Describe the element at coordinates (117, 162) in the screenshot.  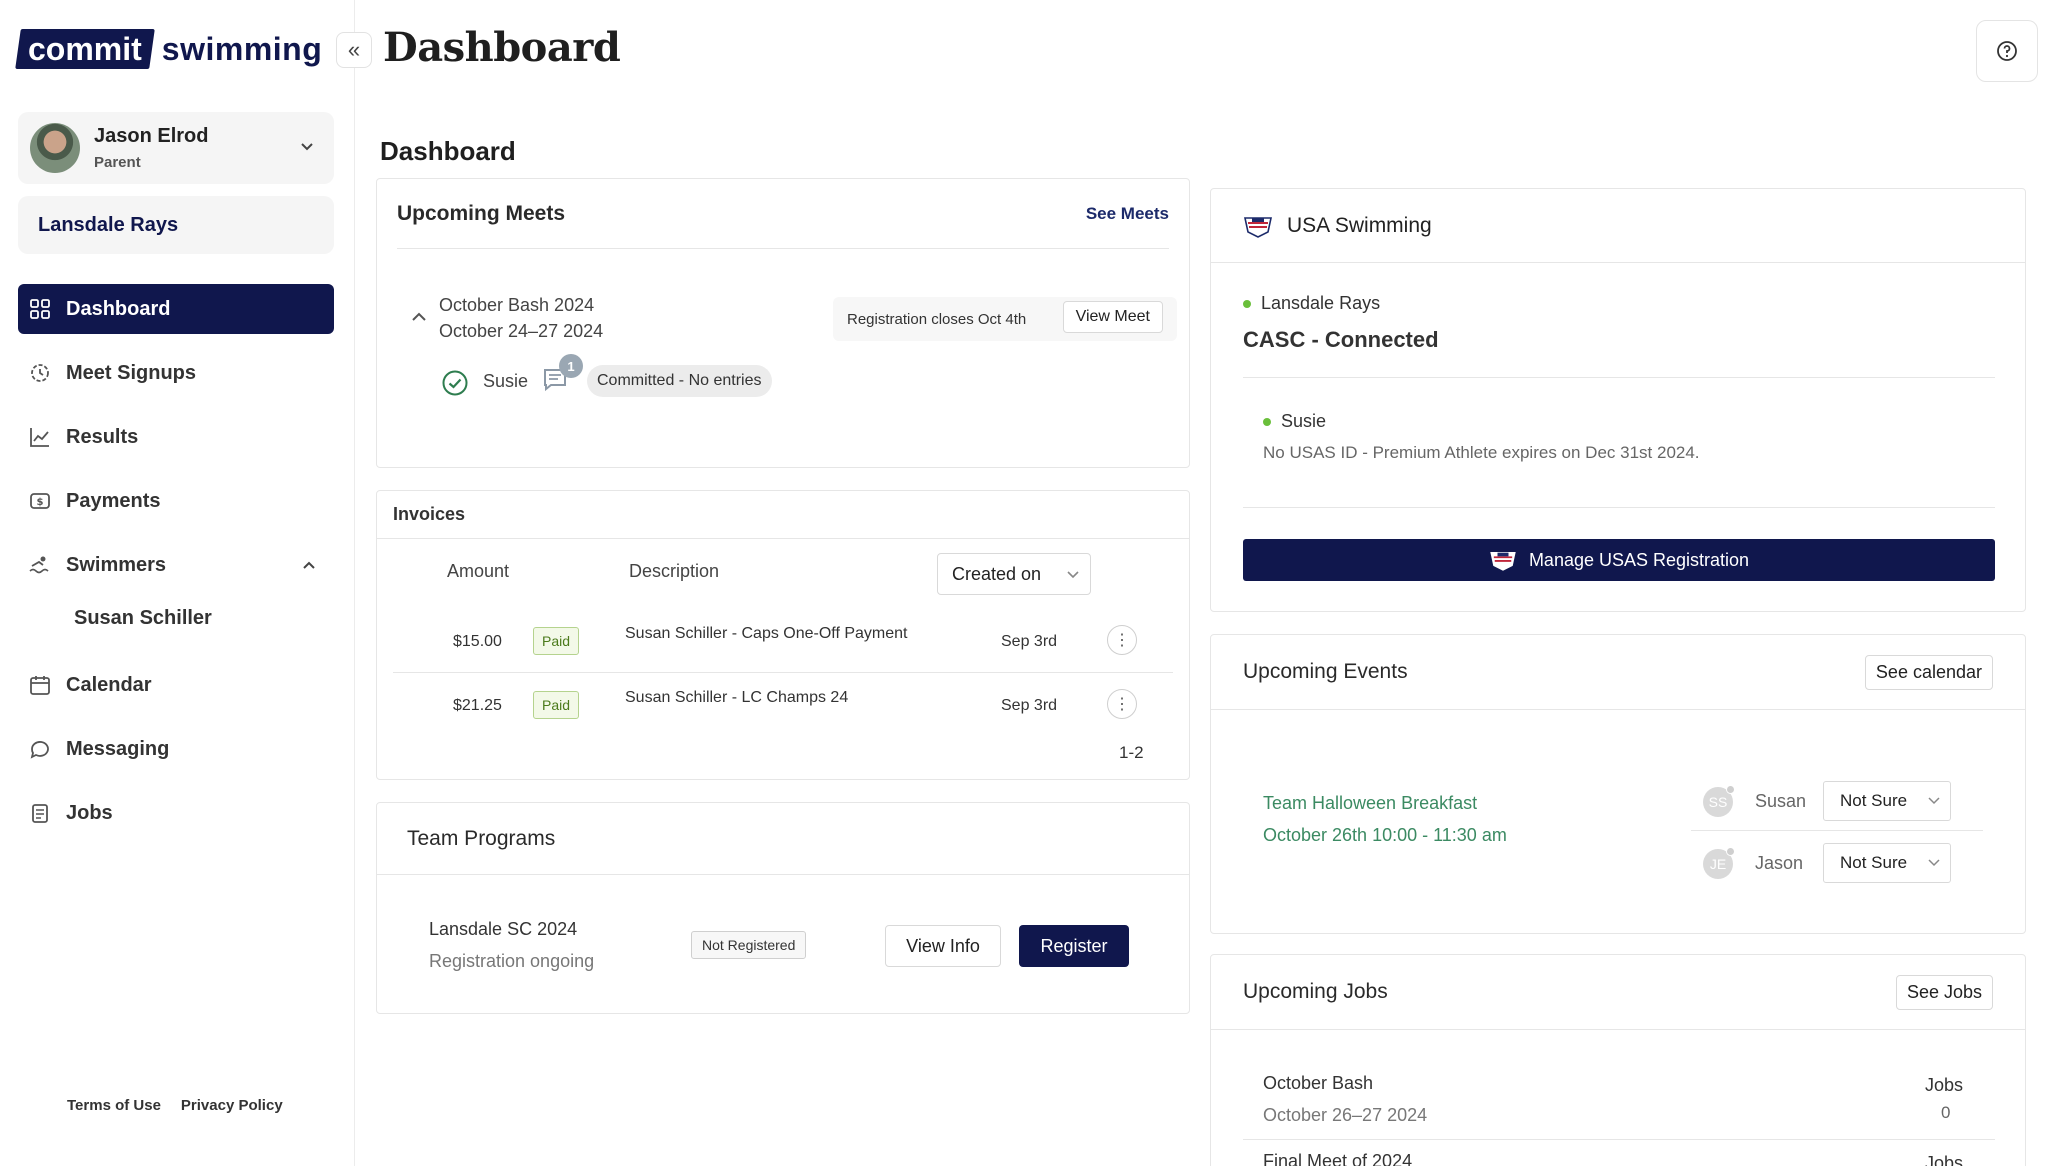
I see `user-role: Parent` at that location.